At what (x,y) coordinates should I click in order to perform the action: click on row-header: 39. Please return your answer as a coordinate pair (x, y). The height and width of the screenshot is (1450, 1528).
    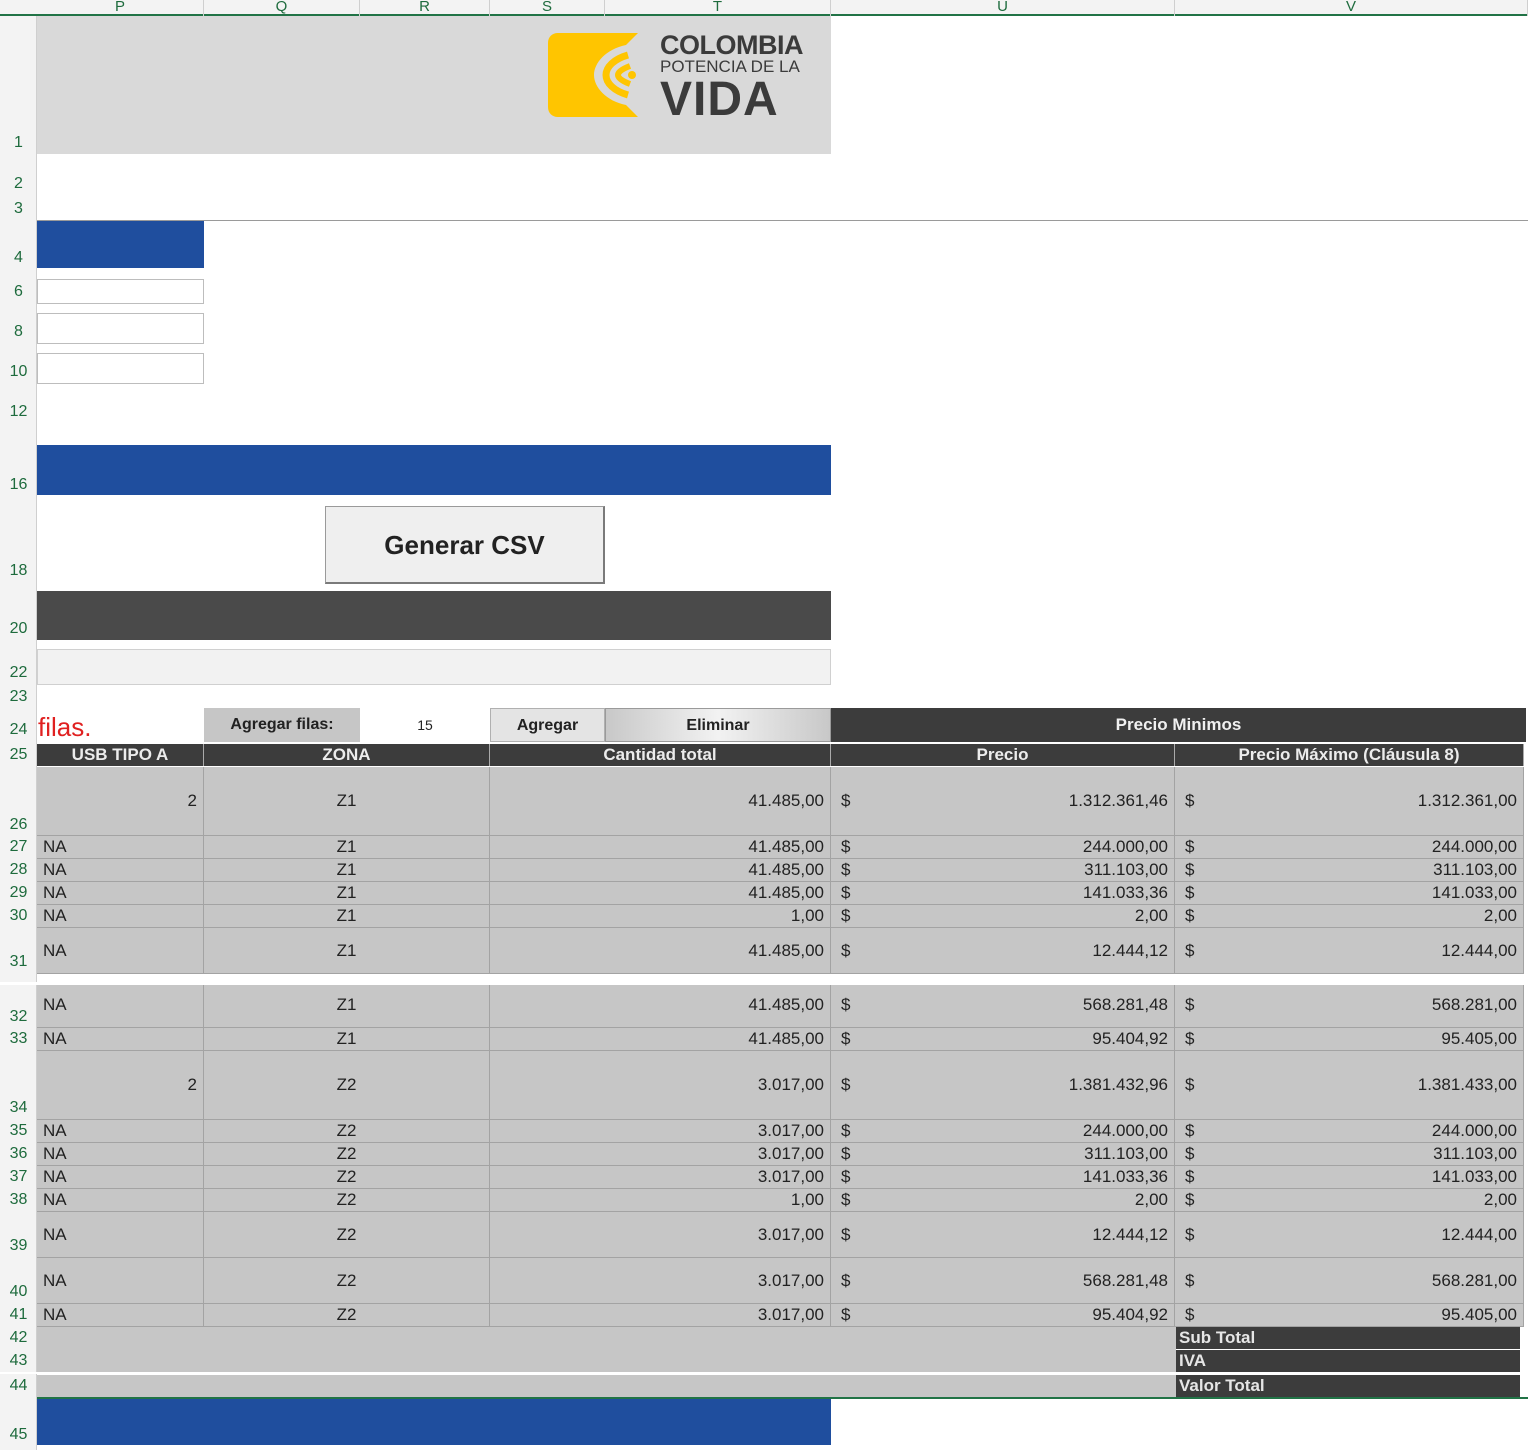
    Looking at the image, I should click on (18, 1246).